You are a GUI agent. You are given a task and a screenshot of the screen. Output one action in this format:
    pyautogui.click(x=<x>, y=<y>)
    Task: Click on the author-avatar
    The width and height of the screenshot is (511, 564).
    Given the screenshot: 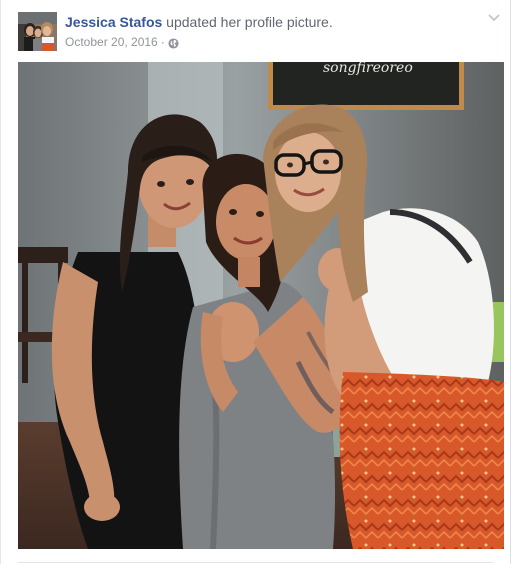 What is the action you would take?
    pyautogui.click(x=37, y=31)
    